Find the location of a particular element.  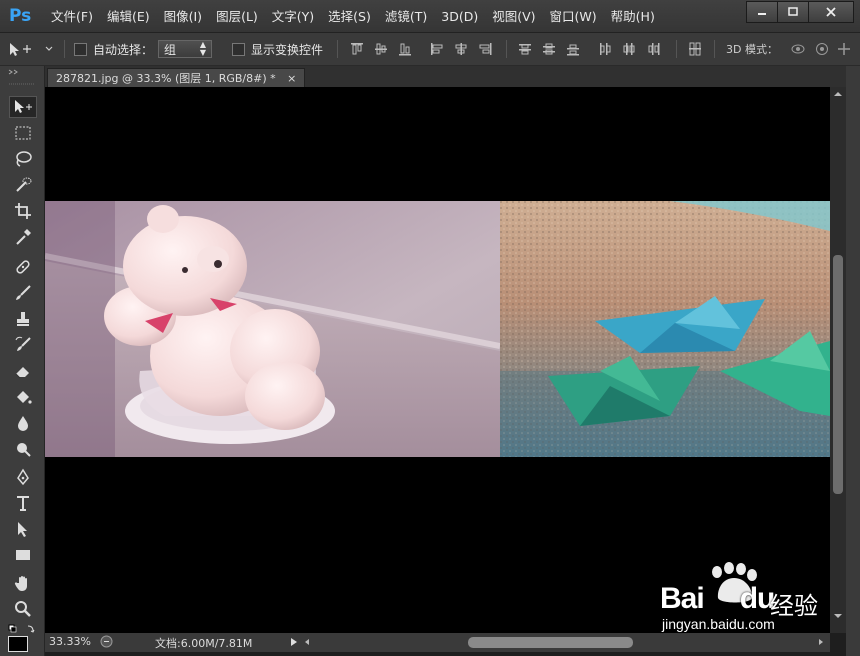

zoom-tool is located at coordinates (23, 609).